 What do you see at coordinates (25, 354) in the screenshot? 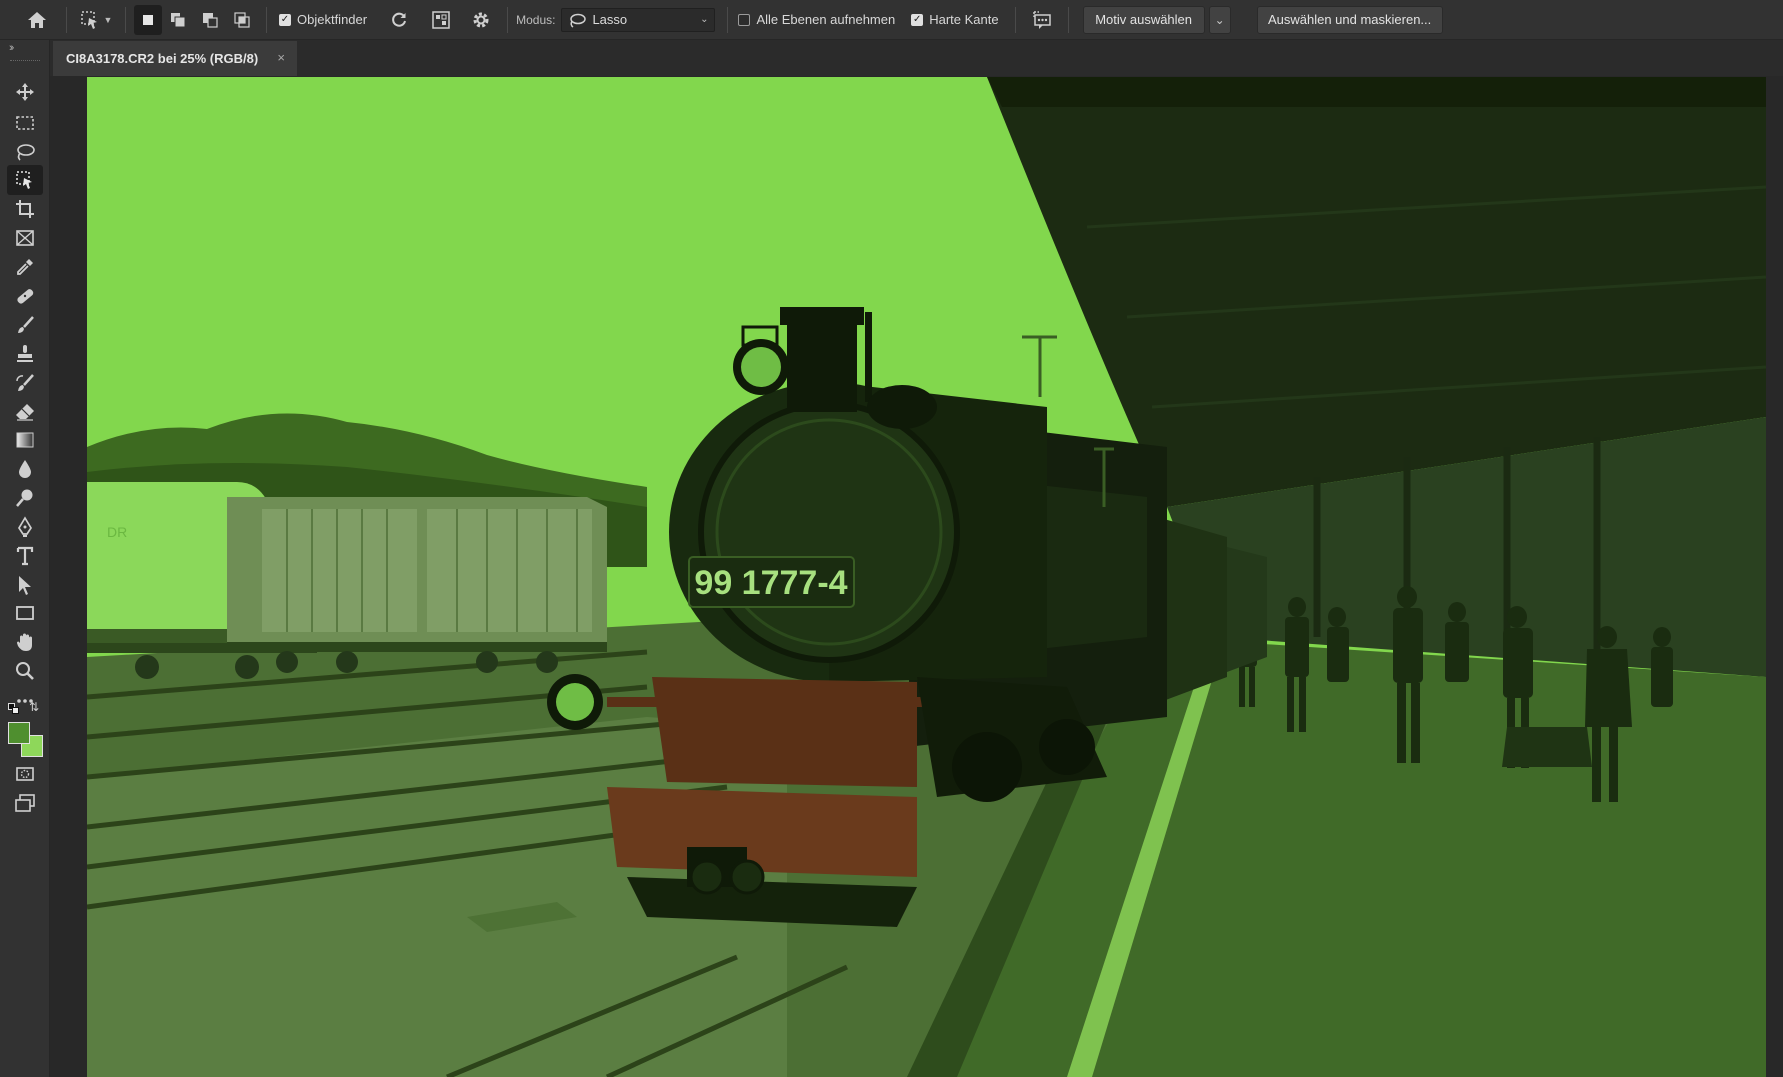
I see `clone-stamp-tool` at bounding box center [25, 354].